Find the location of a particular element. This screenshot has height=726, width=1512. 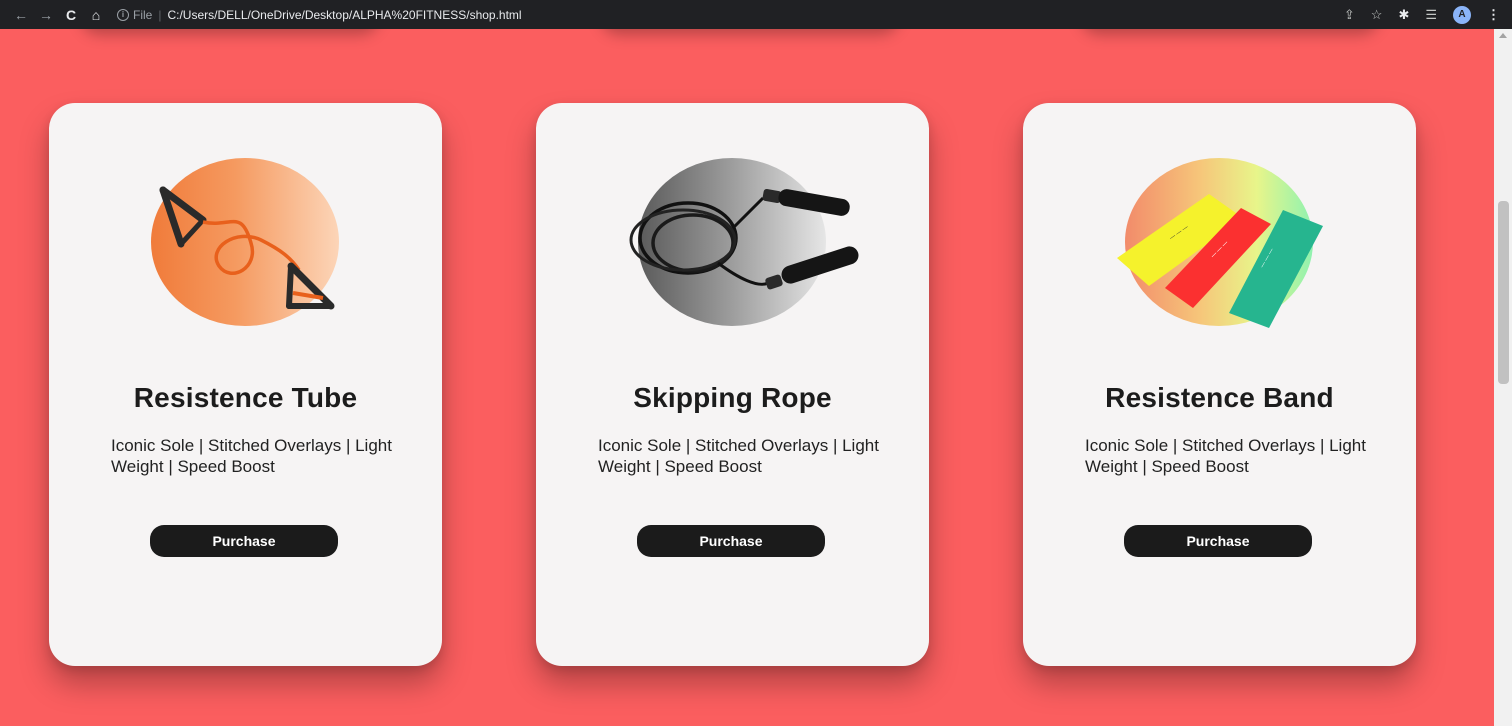

skipping-rope-icon is located at coordinates (744, 242).